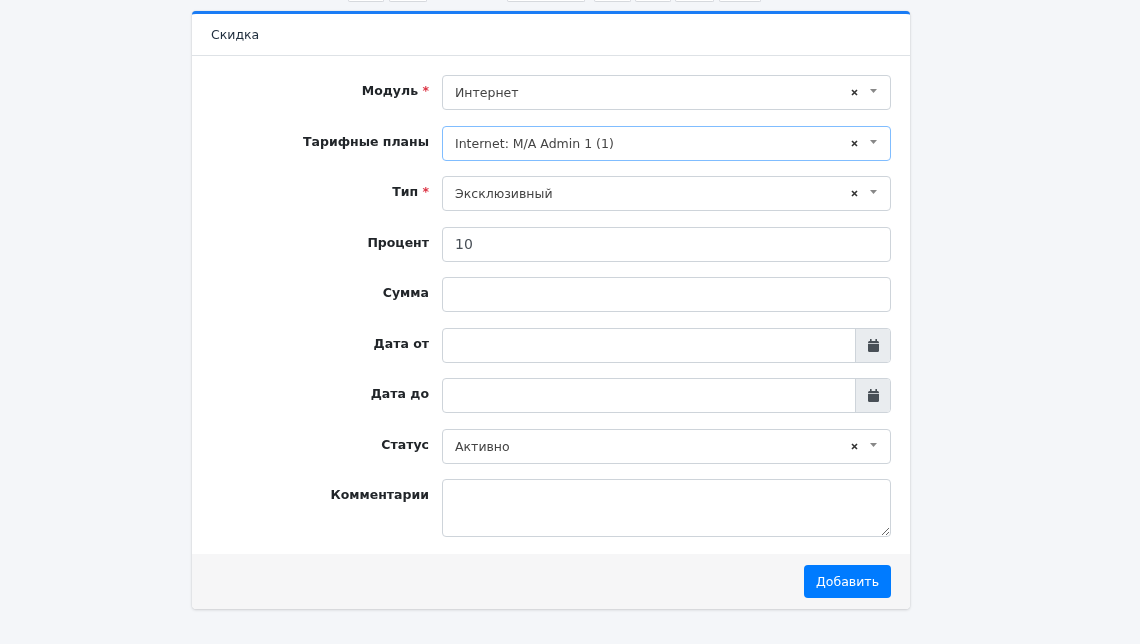  I want to click on comment-field, so click(666, 508).